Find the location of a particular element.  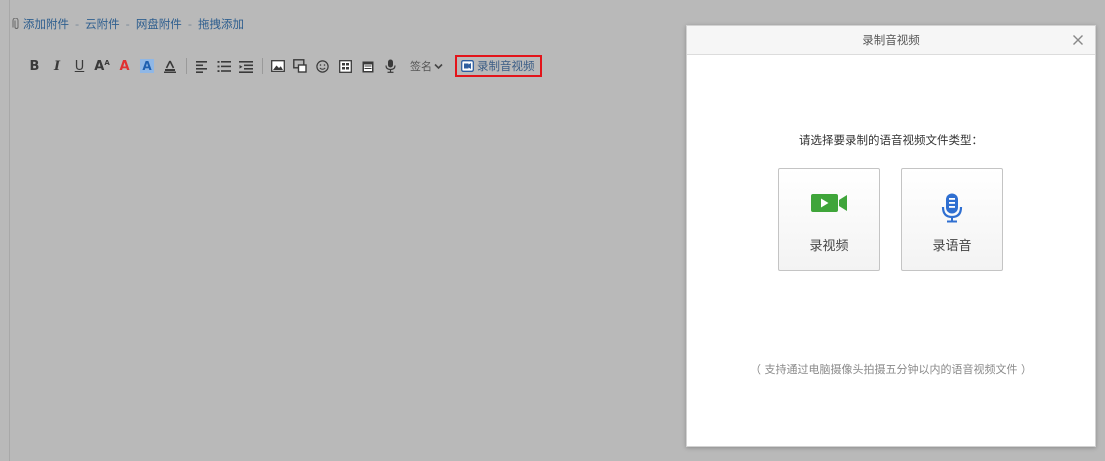

font-size-button: AA is located at coordinates (102, 66).